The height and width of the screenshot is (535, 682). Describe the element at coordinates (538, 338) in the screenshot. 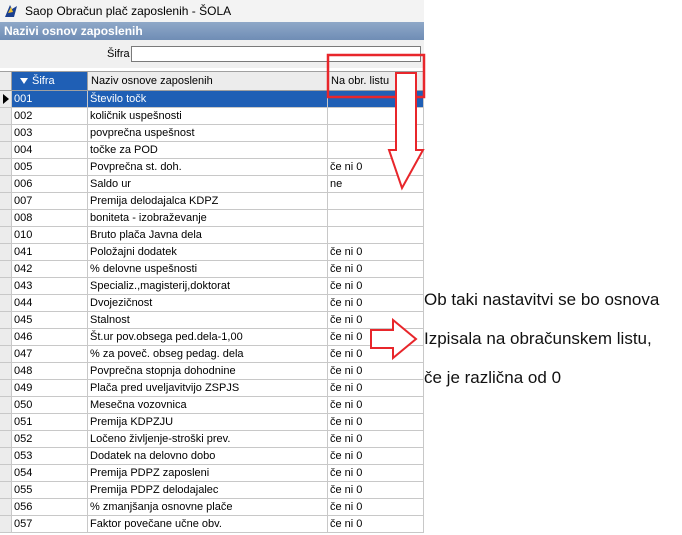

I see `annotation-line-2: Izpisala na obračunskem listu,` at that location.